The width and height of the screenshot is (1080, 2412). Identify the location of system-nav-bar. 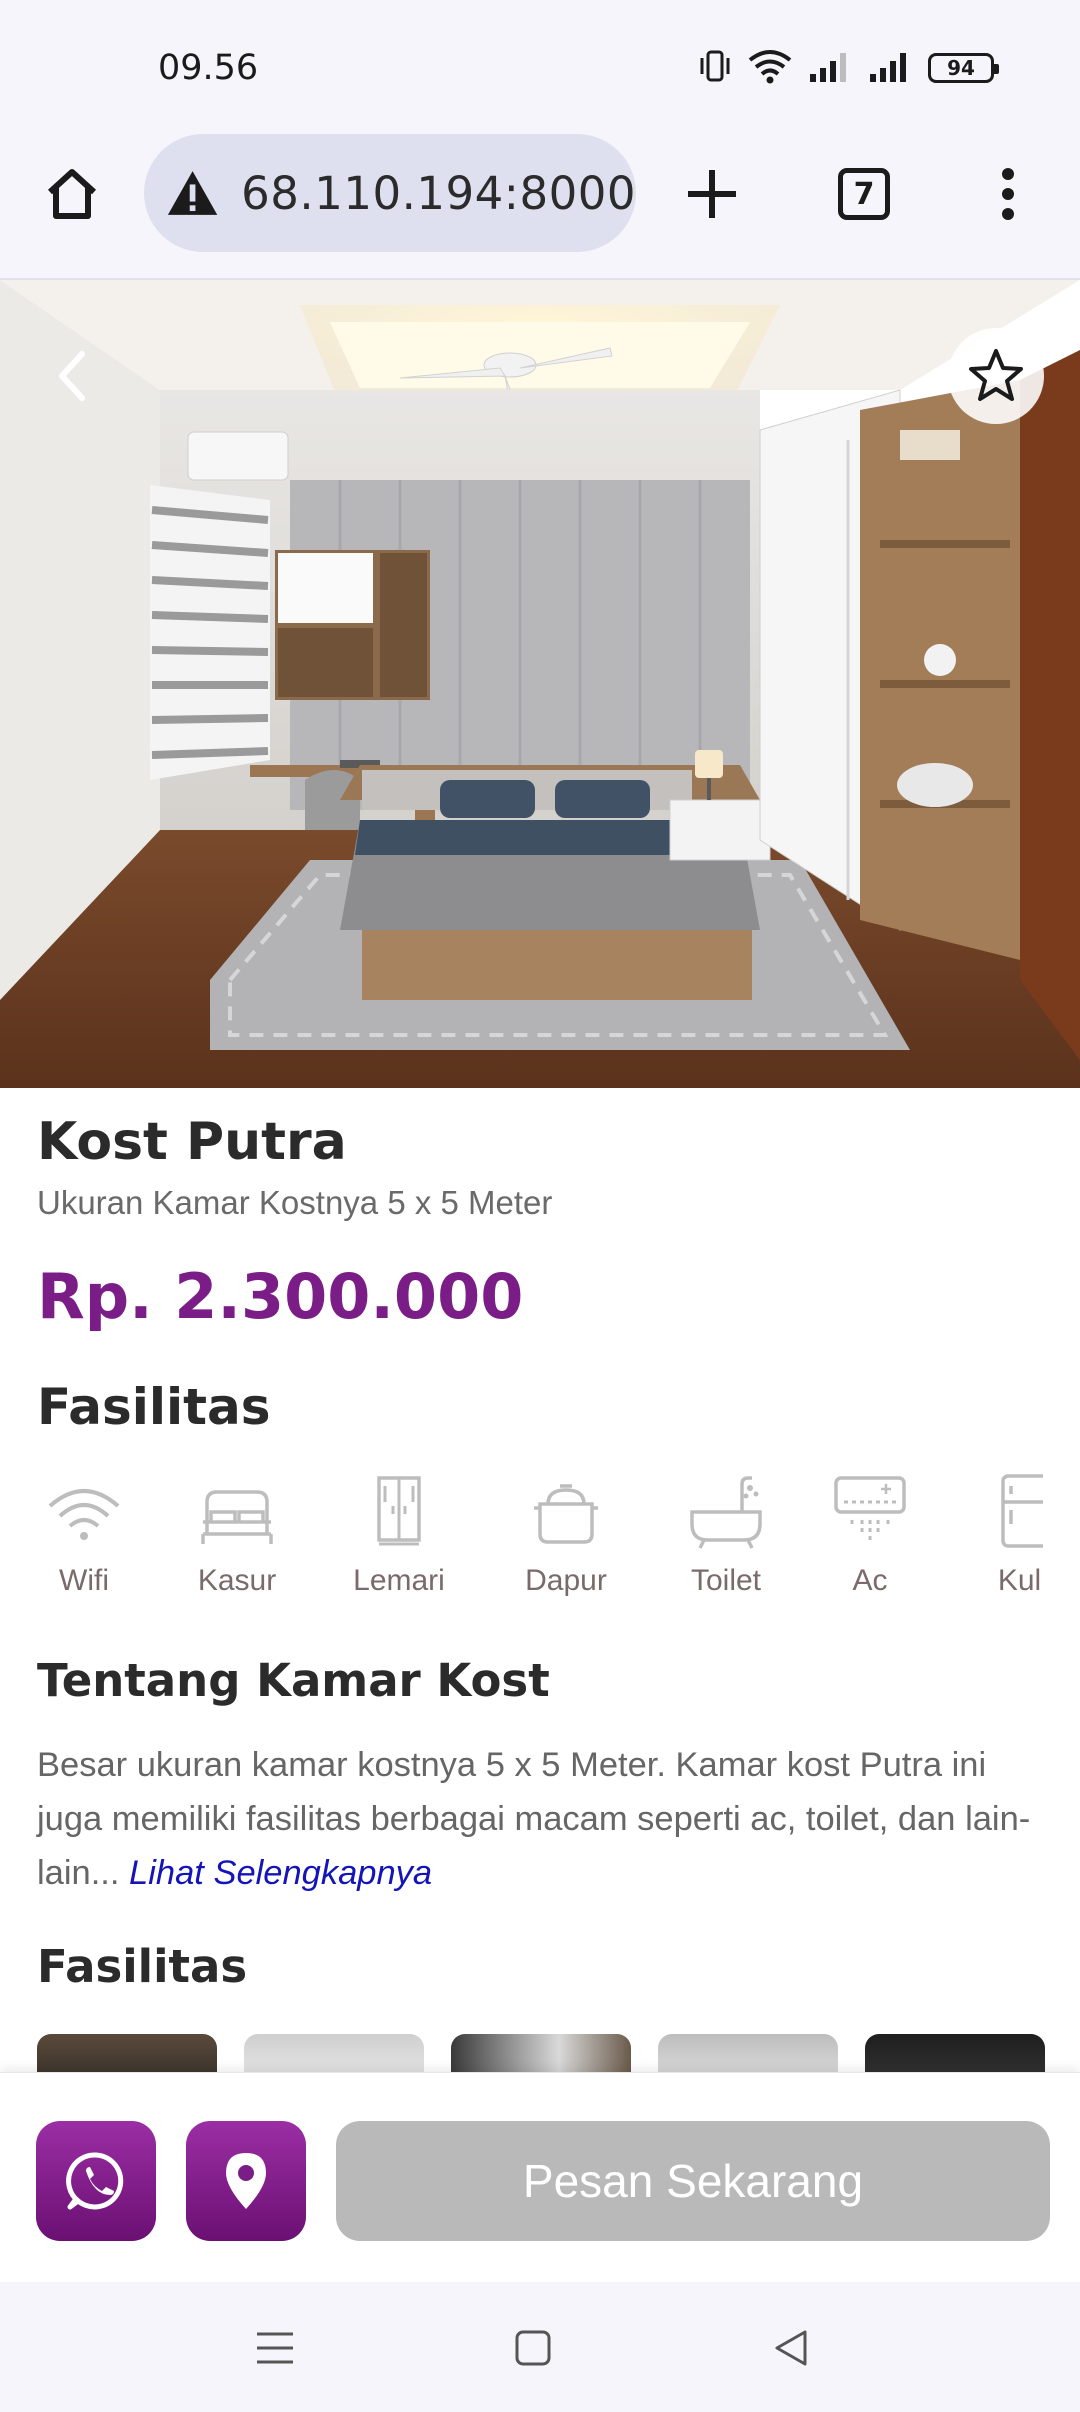
(540, 2347).